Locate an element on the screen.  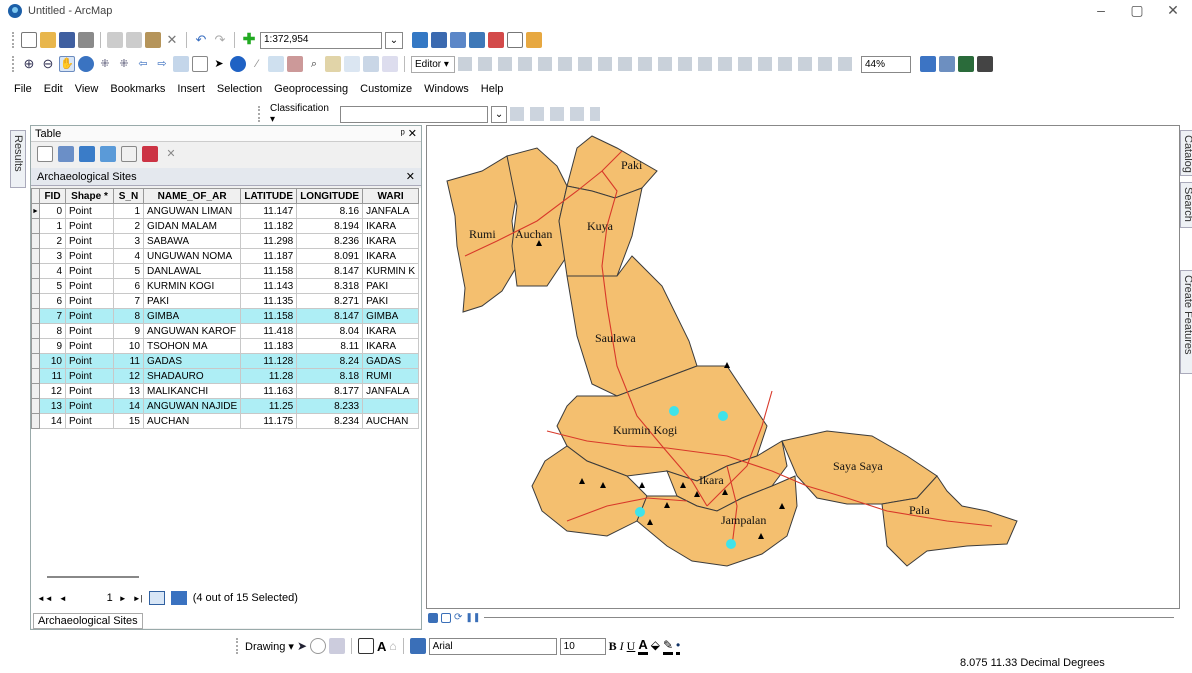
table-cell: PAKI is located at coordinates (192, 301).